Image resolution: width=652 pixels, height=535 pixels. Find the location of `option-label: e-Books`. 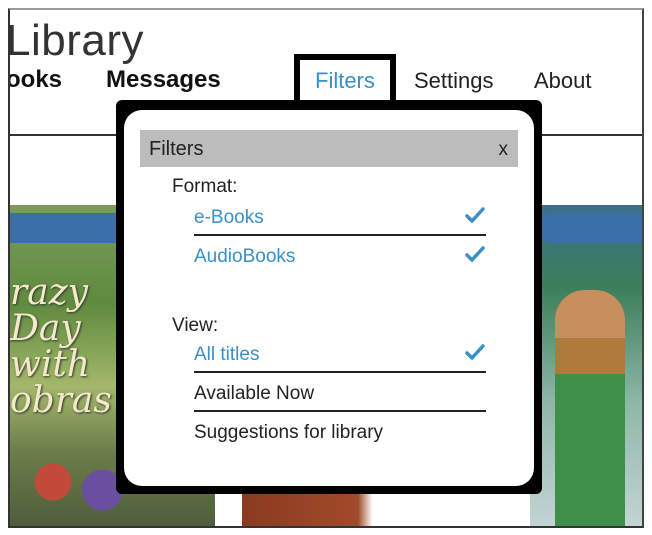

option-label: e-Books is located at coordinates (229, 217).